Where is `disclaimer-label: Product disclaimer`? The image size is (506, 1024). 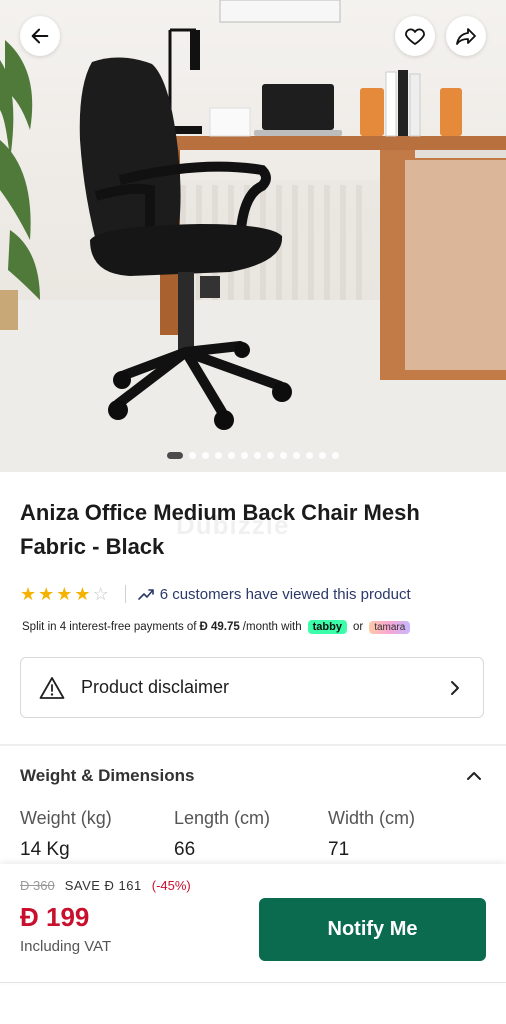 disclaimer-label: Product disclaimer is located at coordinates (155, 687).